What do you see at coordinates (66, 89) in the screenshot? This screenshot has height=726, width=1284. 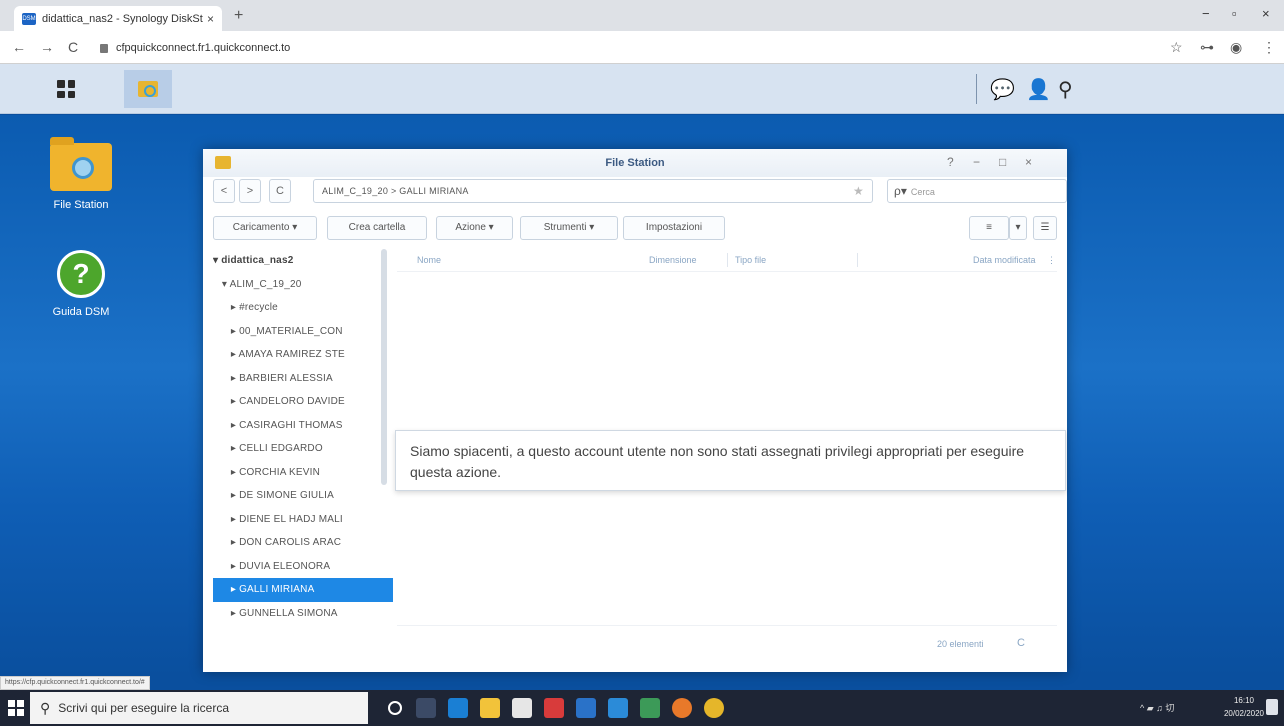 I see `main-menu-button` at bounding box center [66, 89].